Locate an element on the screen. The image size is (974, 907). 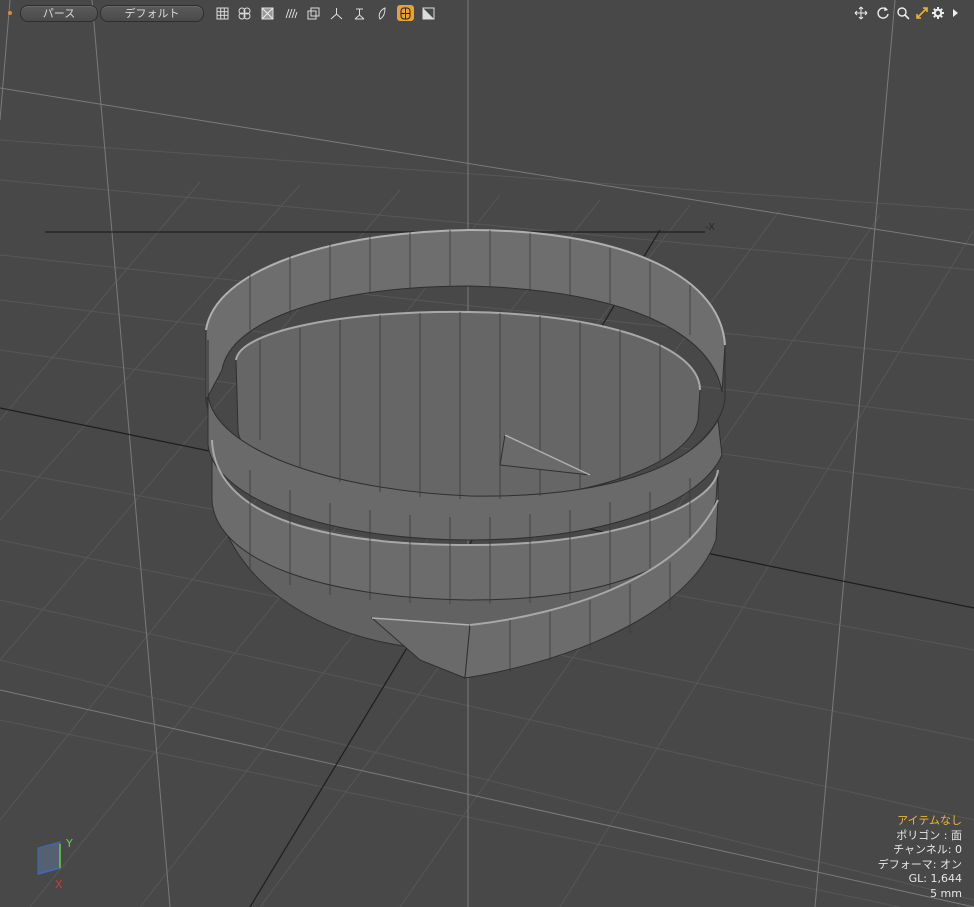
mesh-active-icon is located at coordinates (405, 13).